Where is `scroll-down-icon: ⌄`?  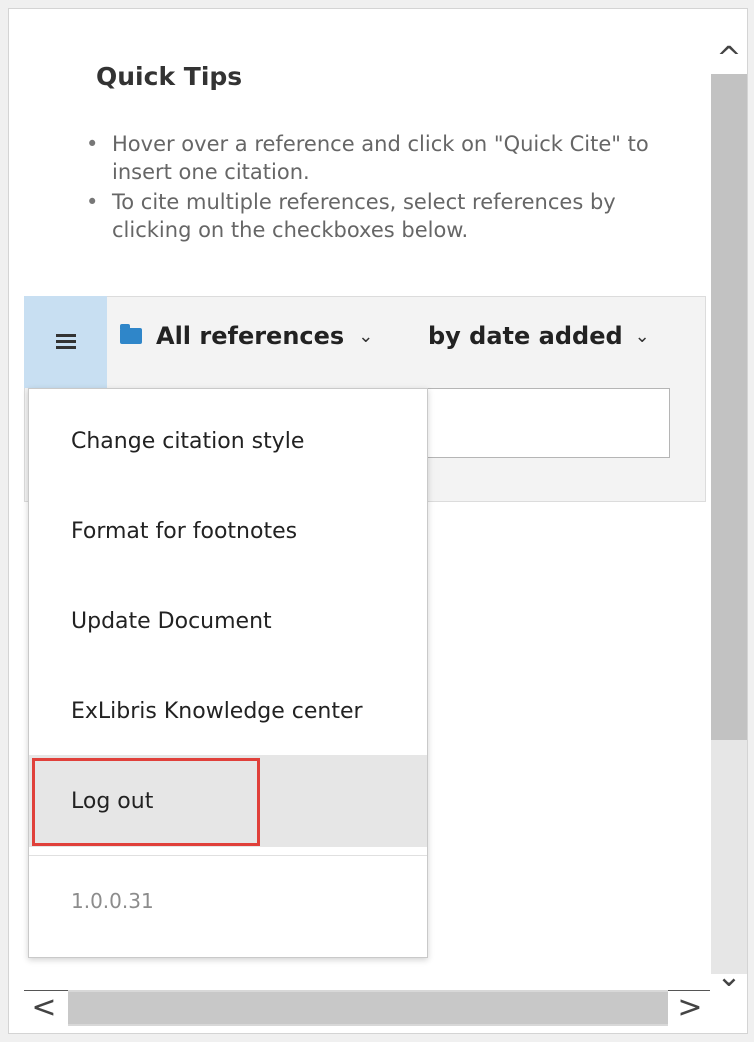
scroll-down-icon: ⌄ is located at coordinates (729, 977).